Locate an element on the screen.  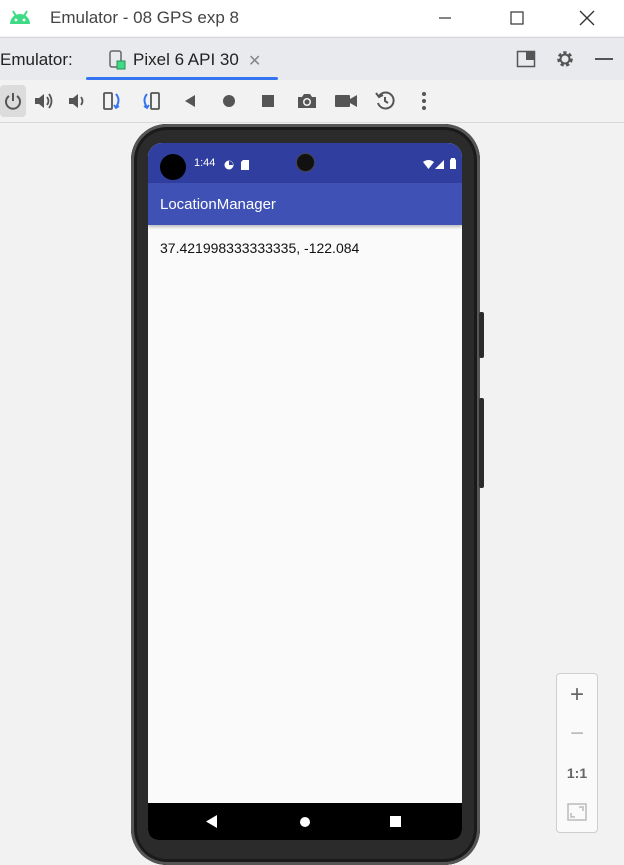
power-icon is located at coordinates (13, 101).